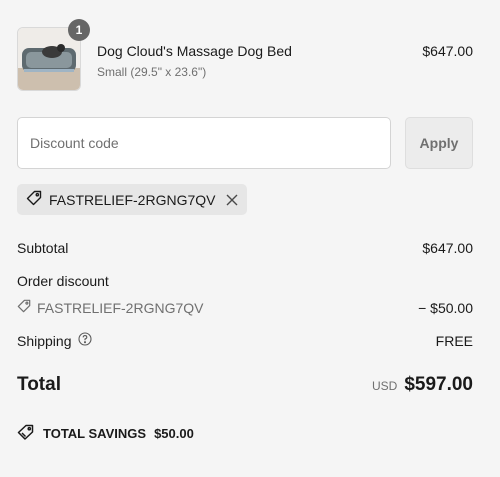 The image size is (500, 477). I want to click on subtotal-value: $647.00, so click(447, 248).